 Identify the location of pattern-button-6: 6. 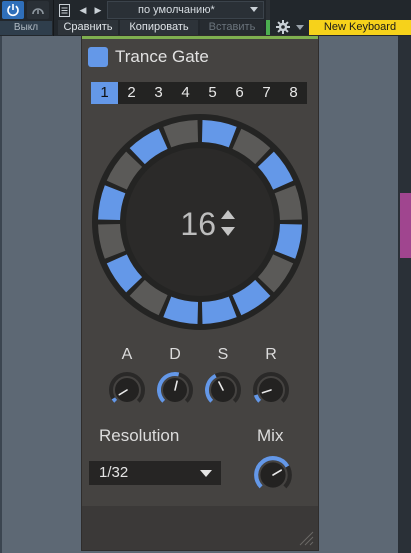
(239, 93).